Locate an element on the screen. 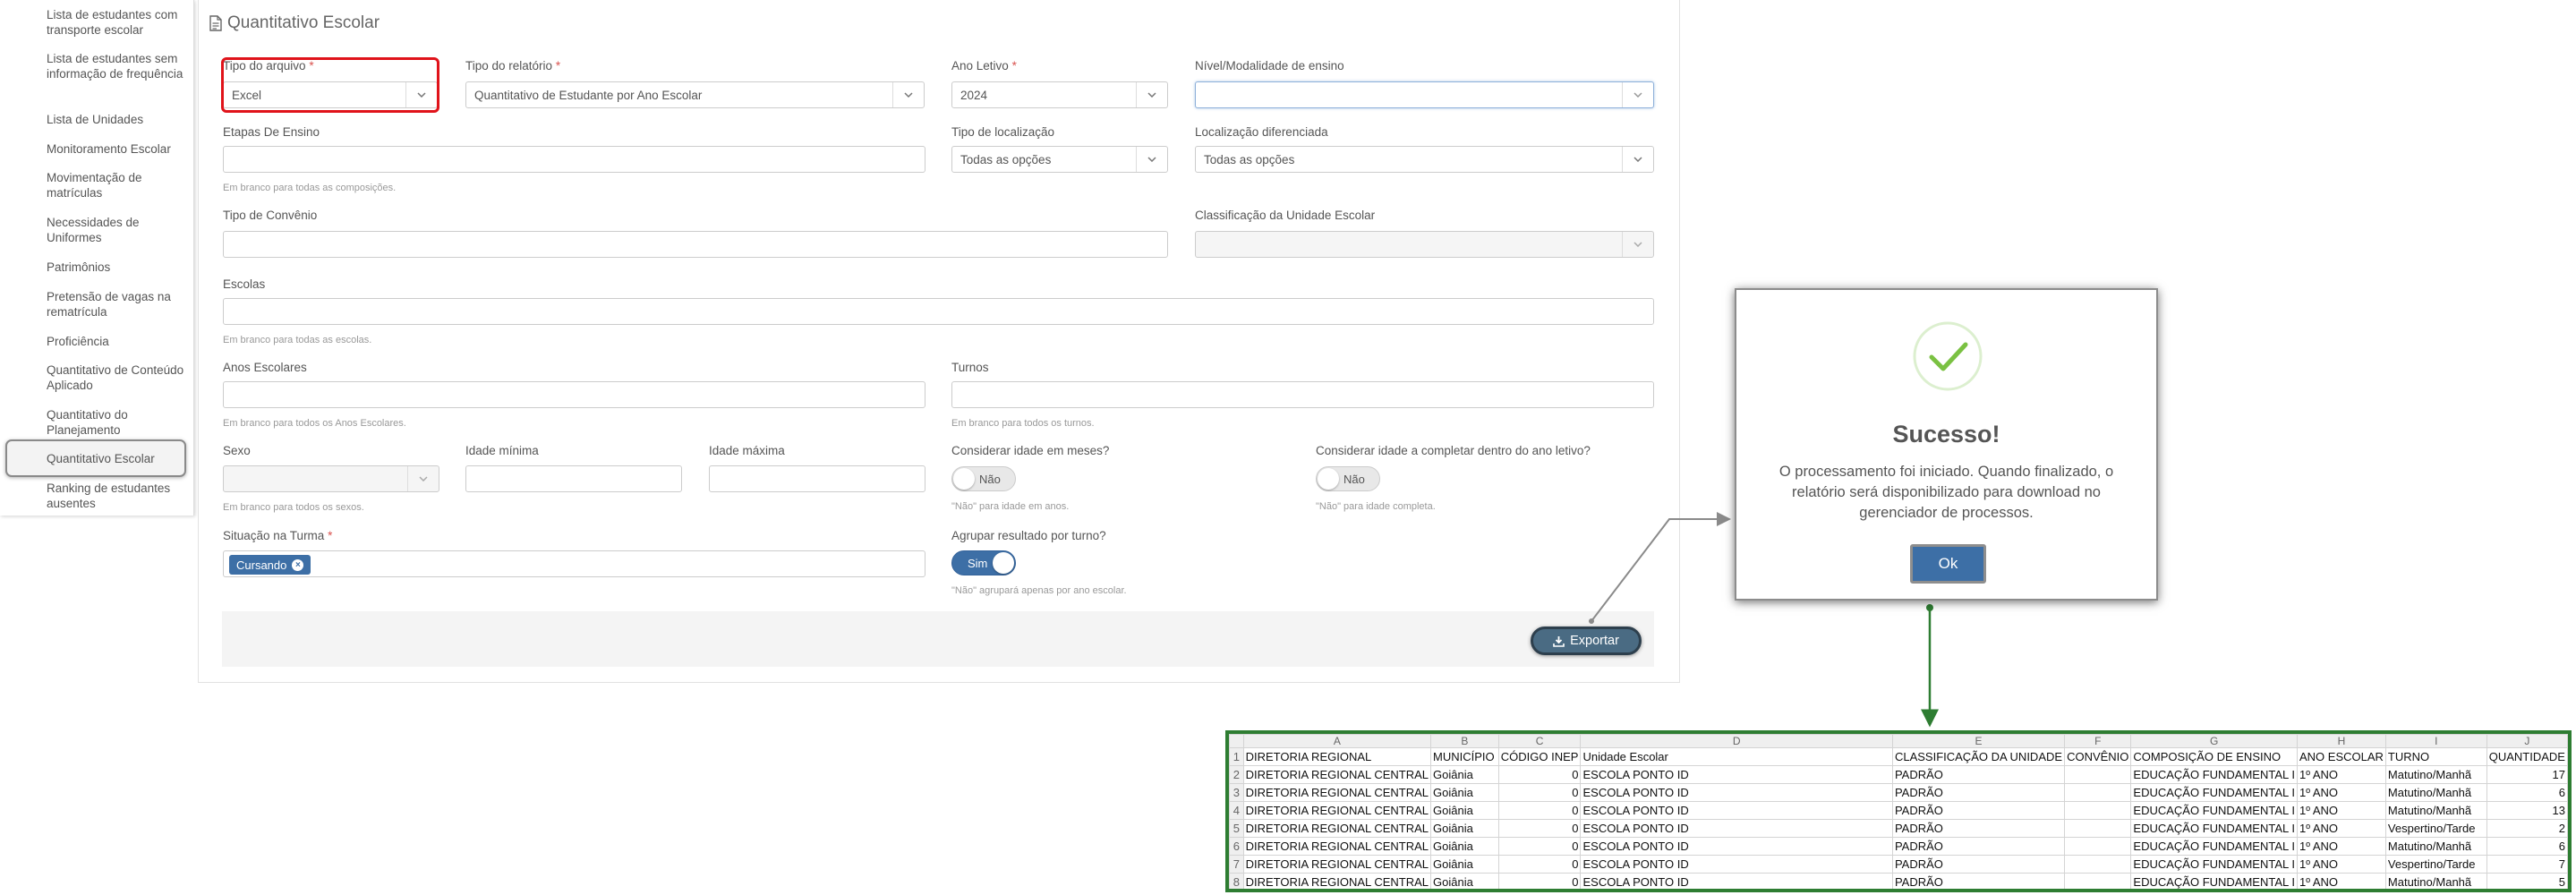 The width and height of the screenshot is (2576, 895). table-cell: 17 is located at coordinates (2527, 774).